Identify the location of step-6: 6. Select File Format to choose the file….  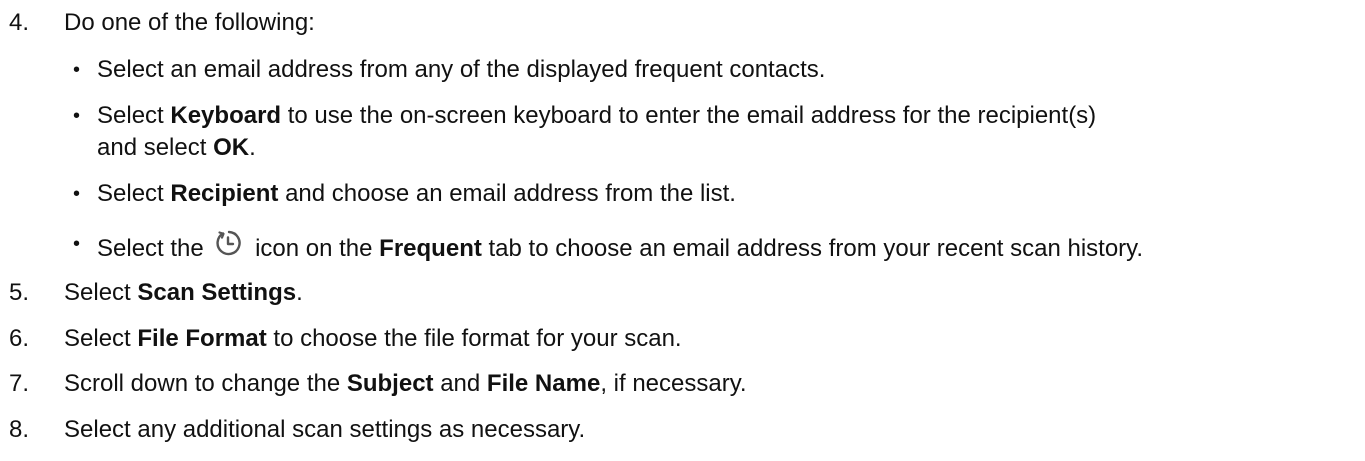
(682, 339).